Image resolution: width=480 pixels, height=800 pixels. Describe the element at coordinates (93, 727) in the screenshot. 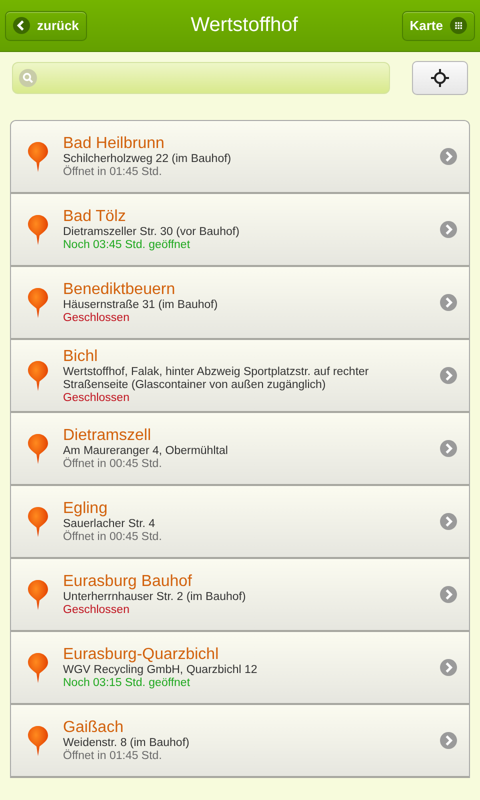

I see `location-name: Gaißach` at that location.